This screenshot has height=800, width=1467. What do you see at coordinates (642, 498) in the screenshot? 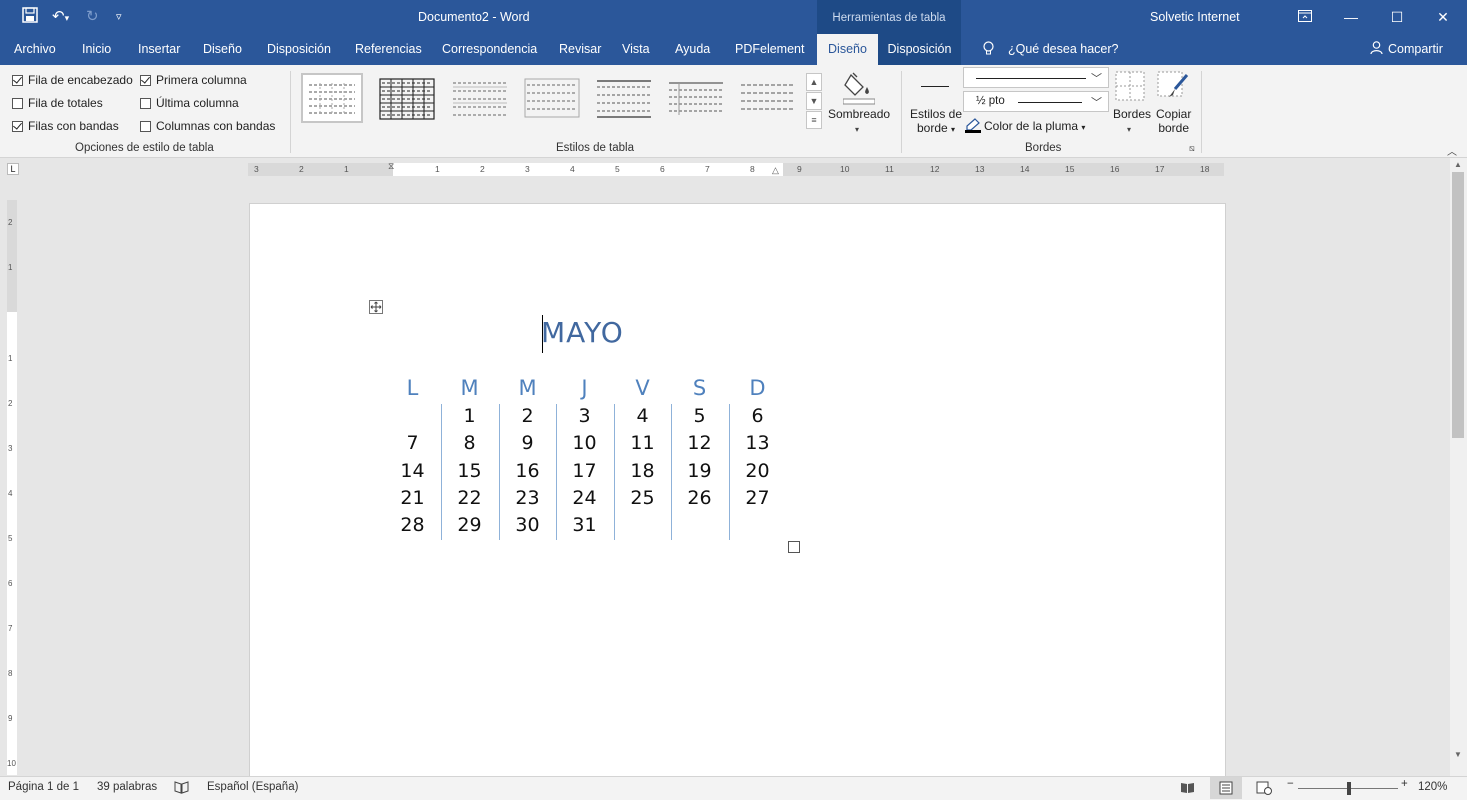
I see `calendar-date-cell: 25` at bounding box center [642, 498].